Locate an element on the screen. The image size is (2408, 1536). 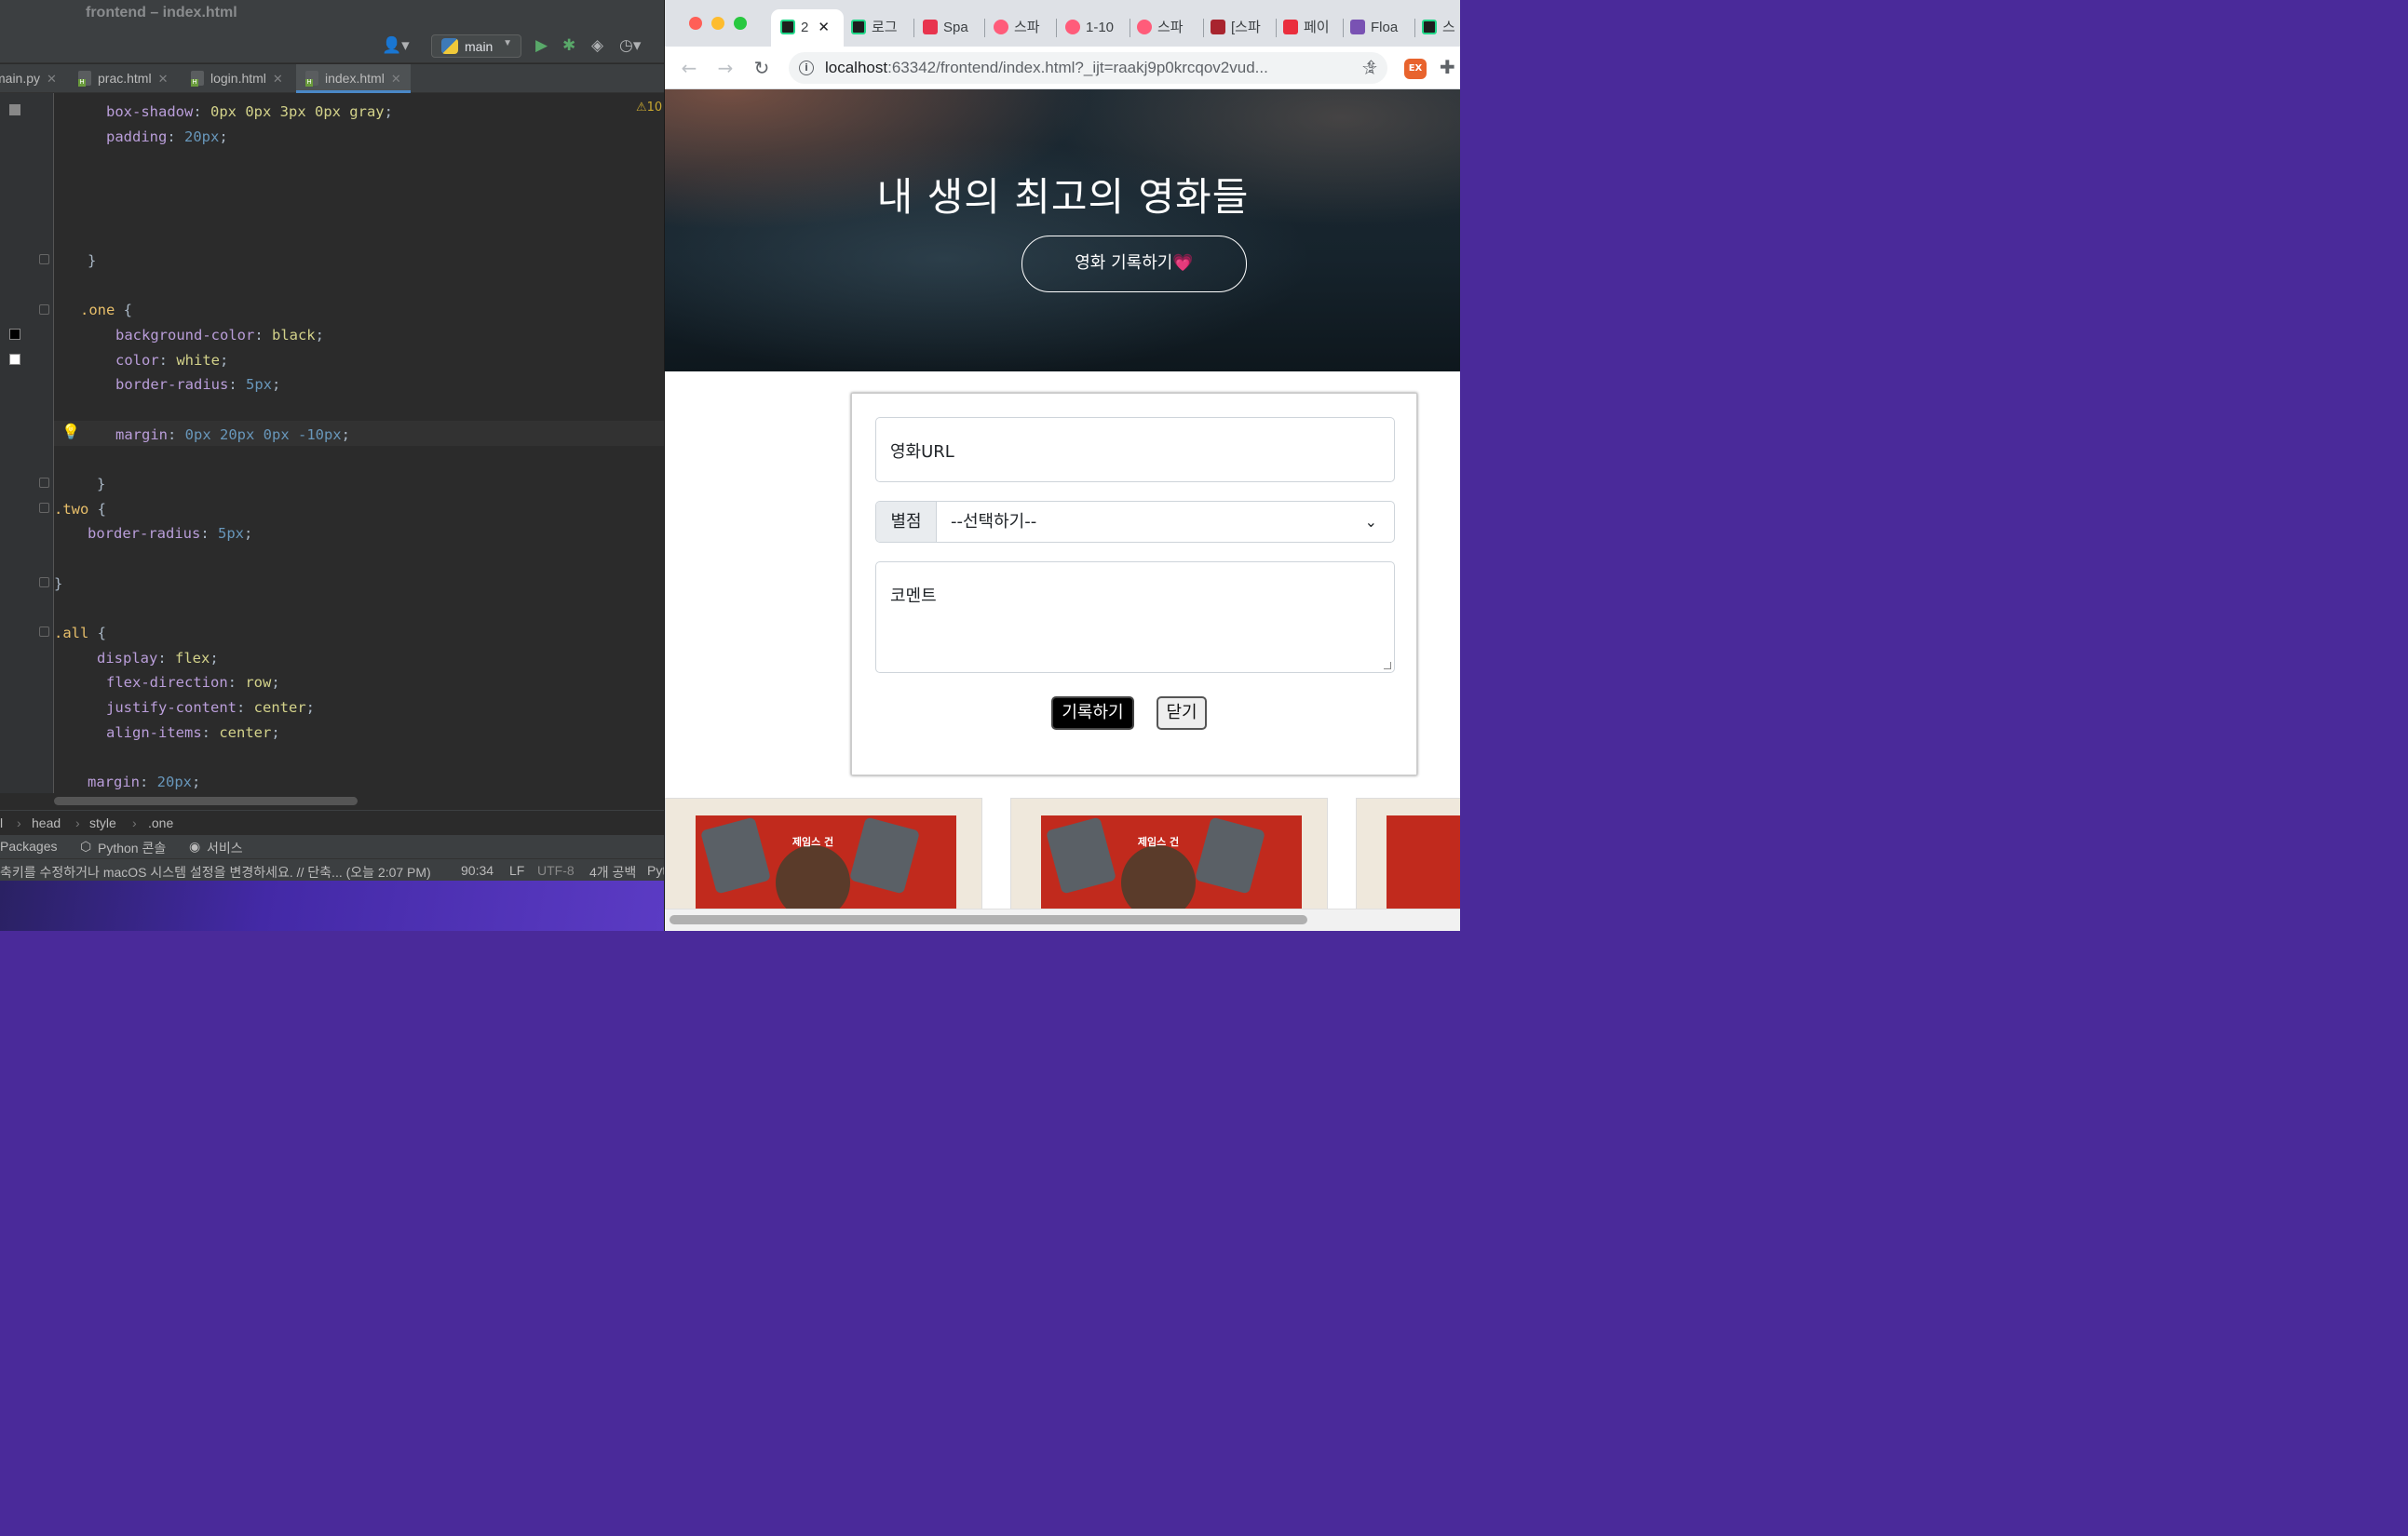
file-encoding: UTF-8 is located at coordinates (556, 870).